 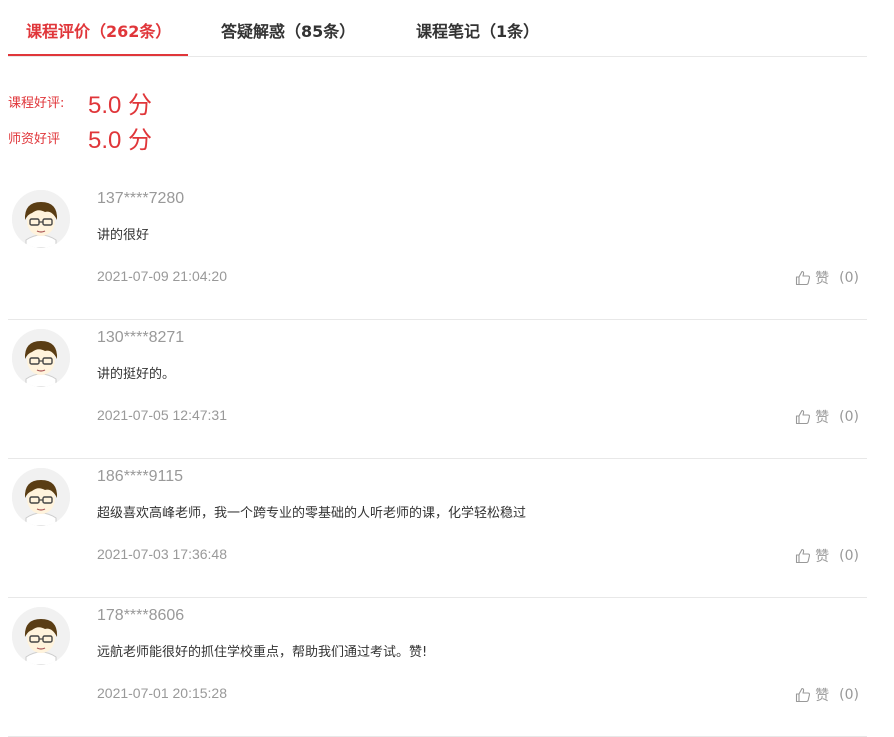 What do you see at coordinates (162, 554) in the screenshot?
I see `review-date: 2021-07-03 17:36:48` at bounding box center [162, 554].